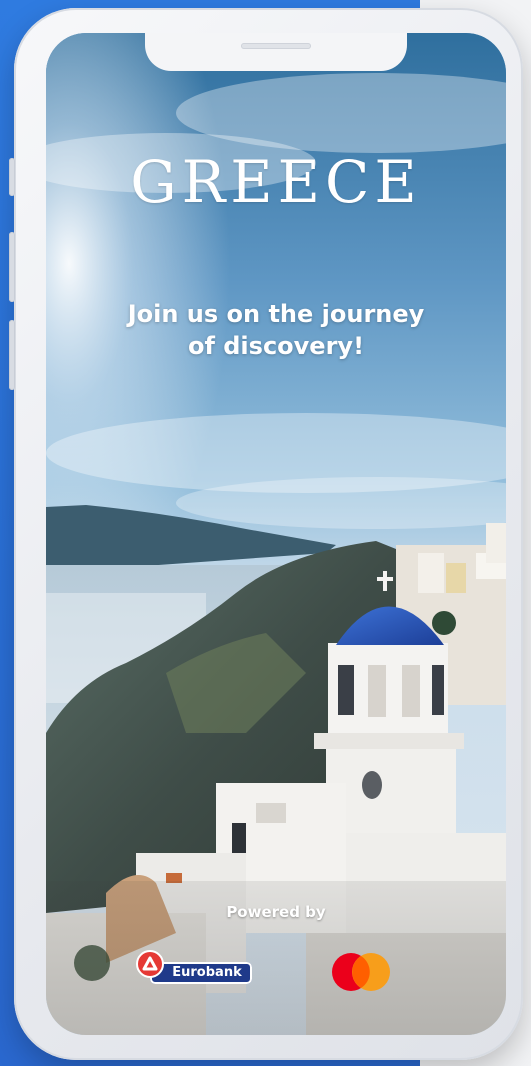  I want to click on phone-volume-down-button, so click(12, 355).